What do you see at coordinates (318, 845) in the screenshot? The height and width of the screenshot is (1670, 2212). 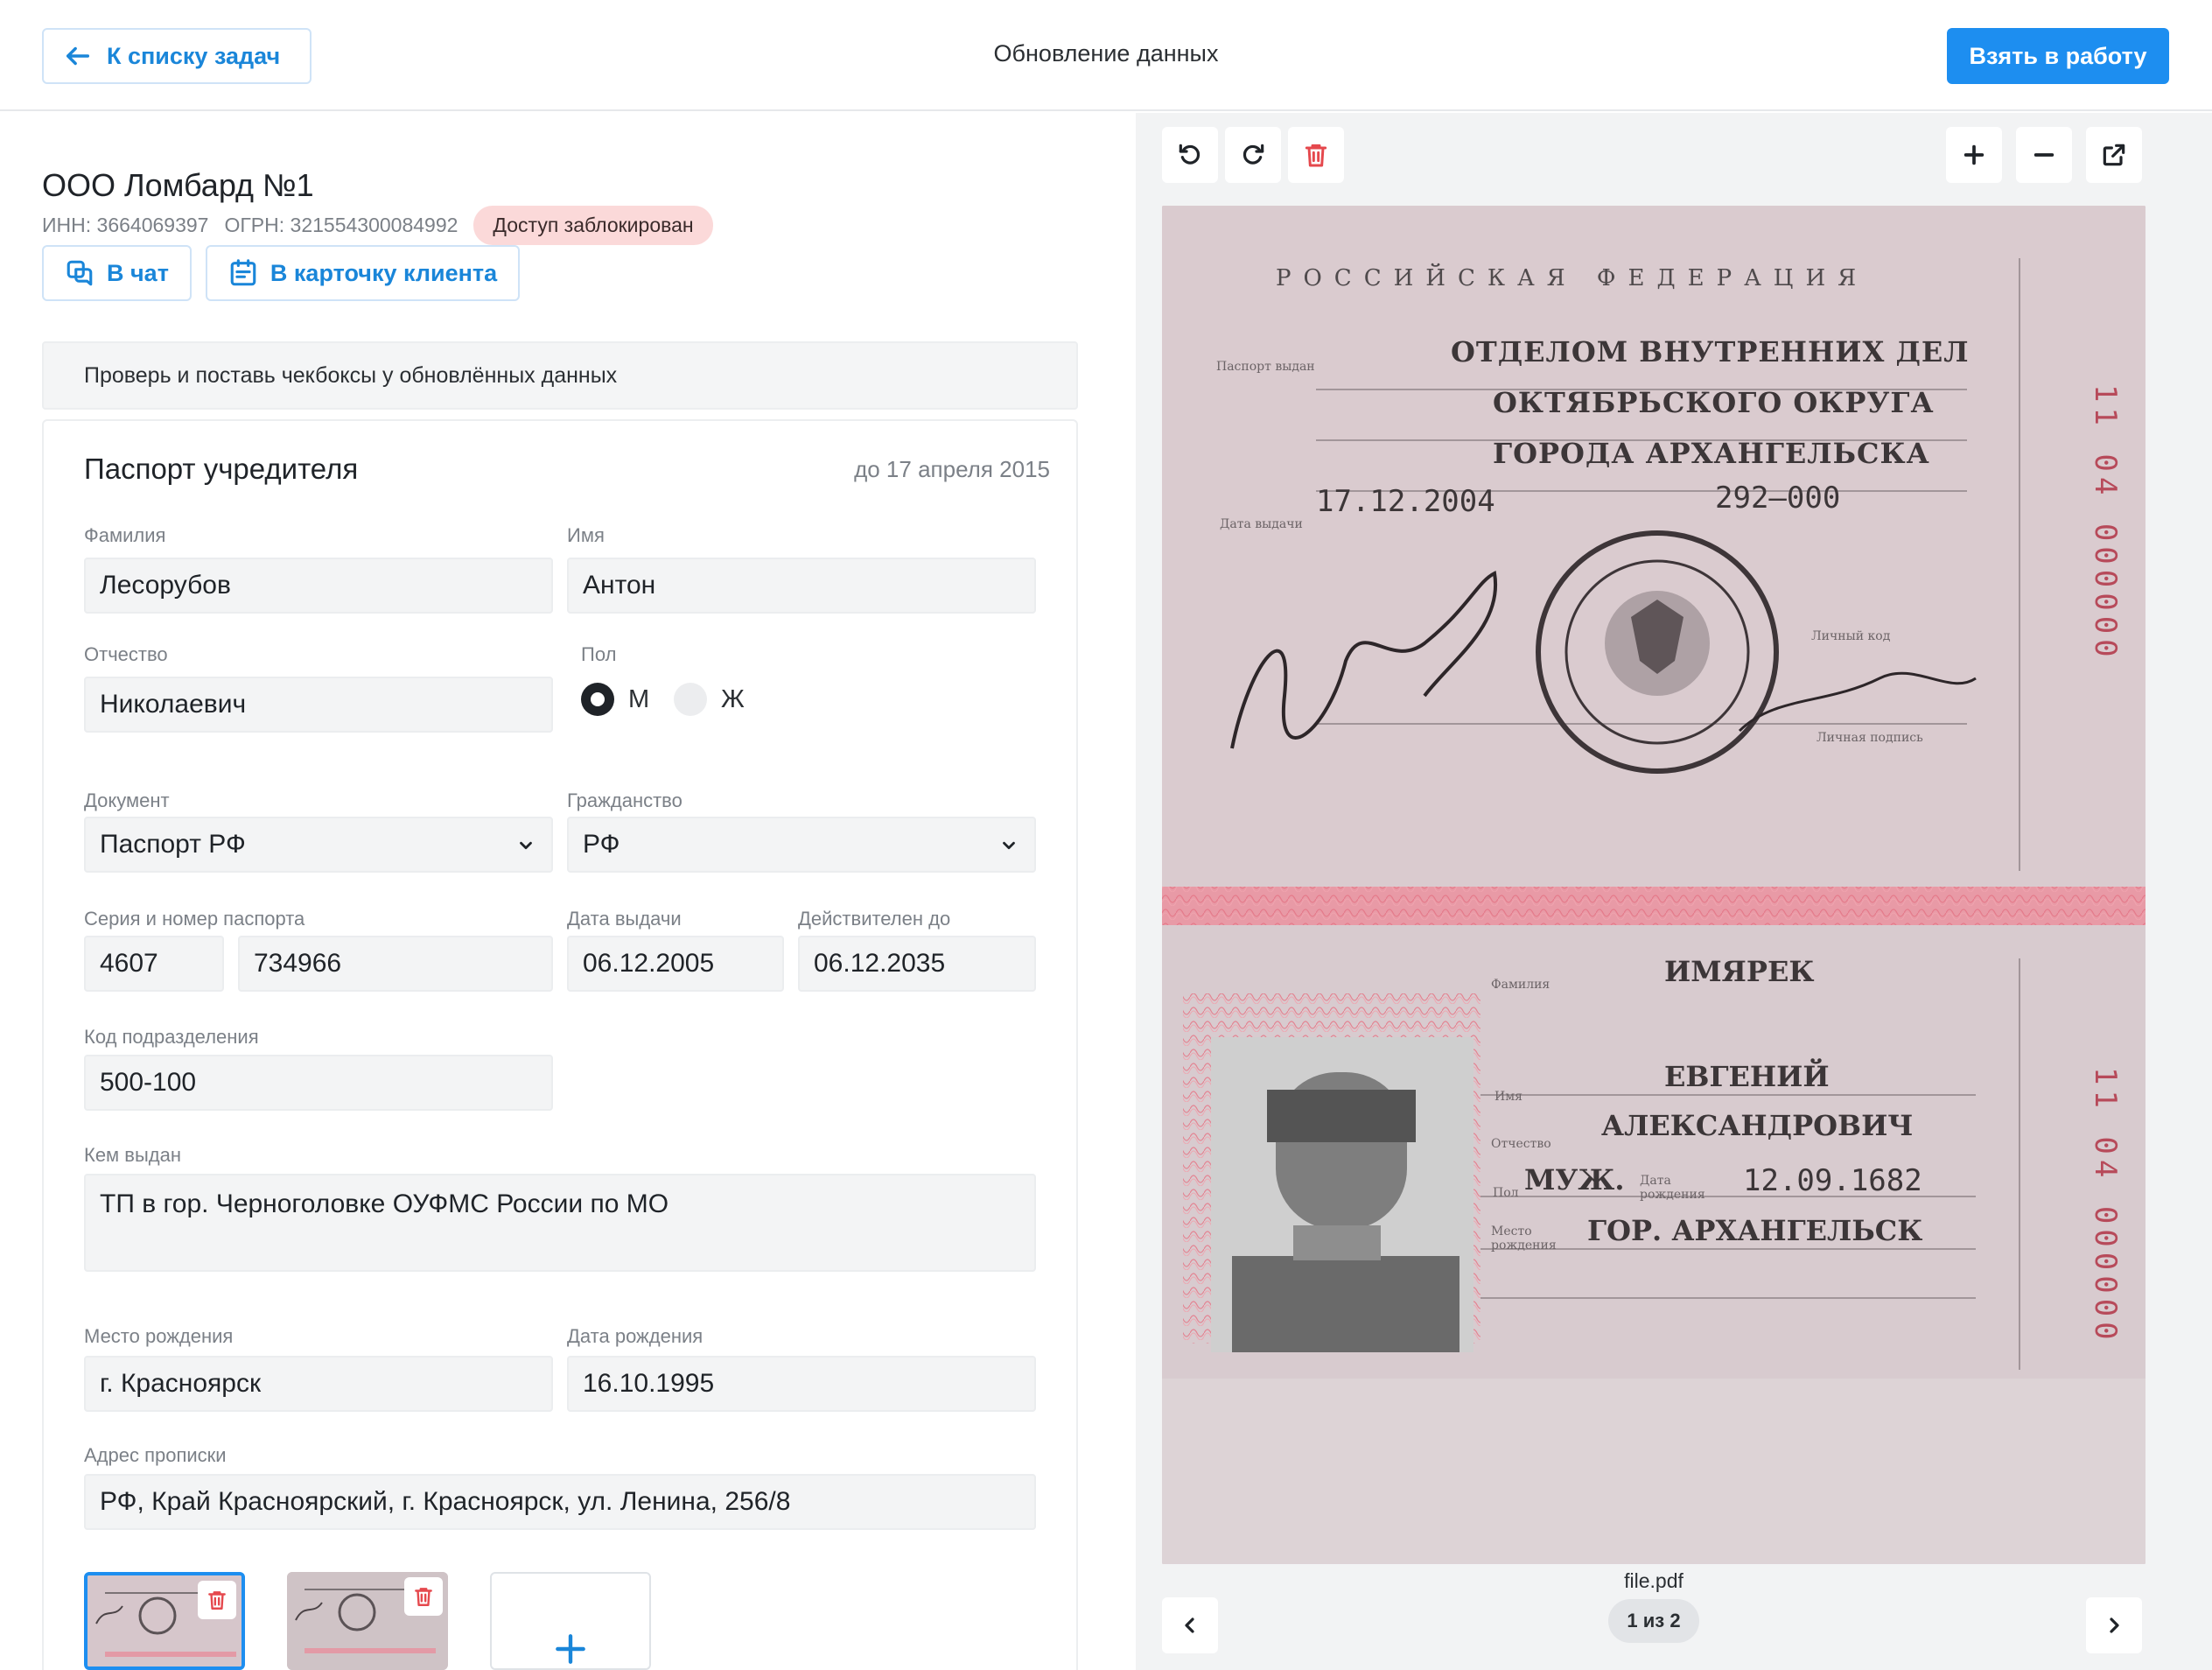 I see `document-select: Паспорт РФ` at bounding box center [318, 845].